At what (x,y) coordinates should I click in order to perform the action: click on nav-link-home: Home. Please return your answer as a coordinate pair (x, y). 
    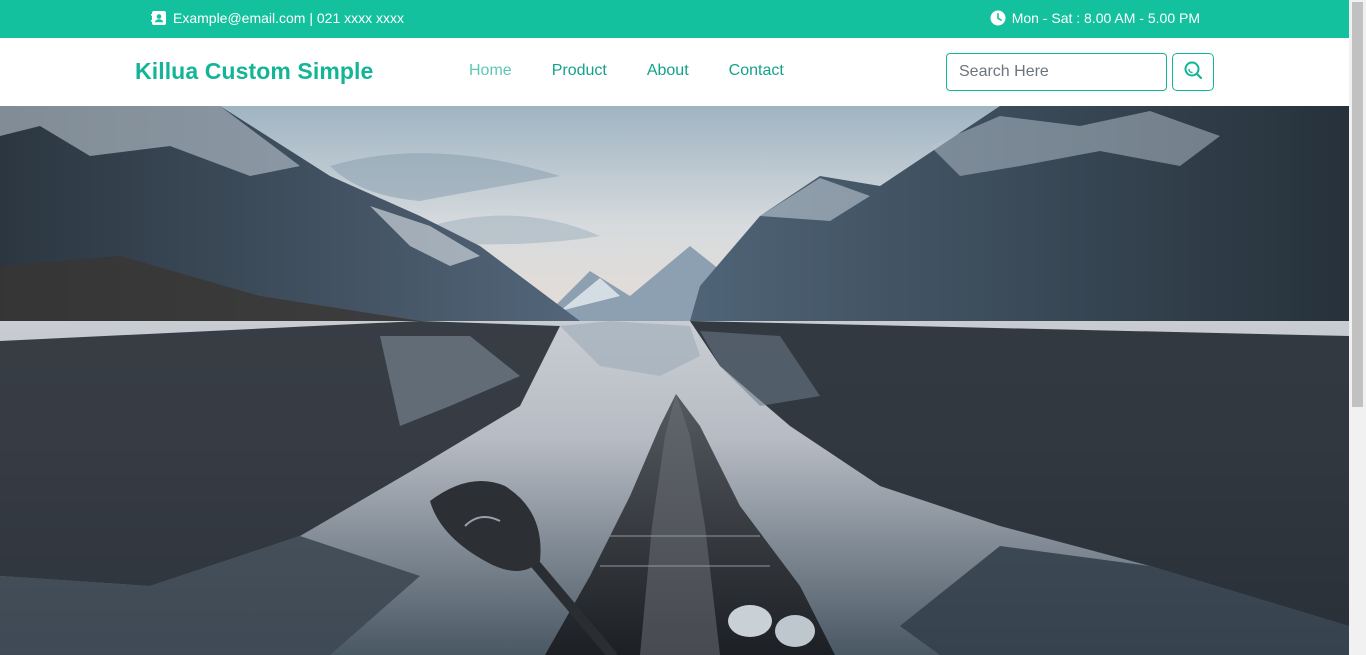
    Looking at the image, I should click on (490, 71).